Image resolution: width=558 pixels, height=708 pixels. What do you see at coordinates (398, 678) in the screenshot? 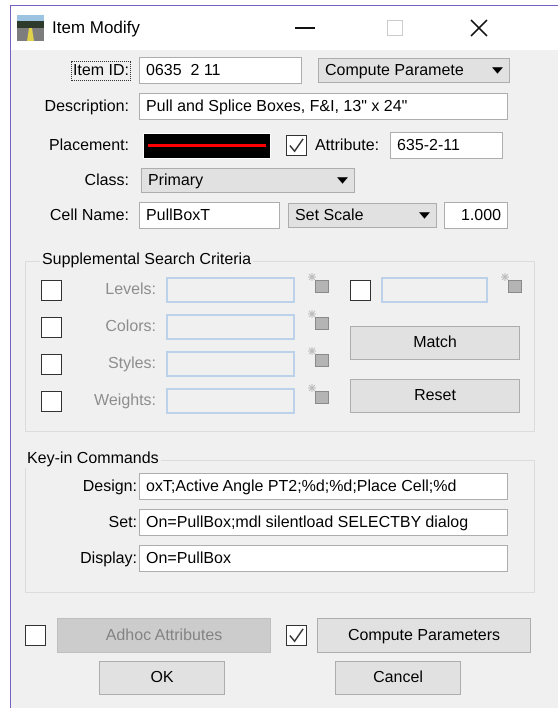
I see `dialog-button: Cancel` at bounding box center [398, 678].